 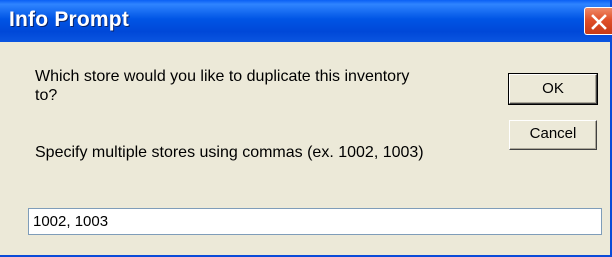 What do you see at coordinates (315, 221) in the screenshot?
I see `store-input-field` at bounding box center [315, 221].